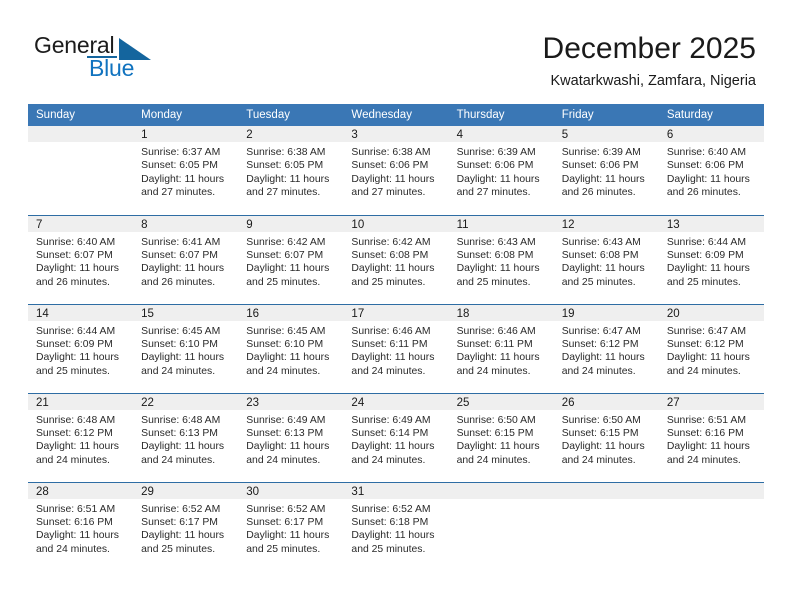 The width and height of the screenshot is (792, 612). I want to click on sunset-time: Sunset: 6:06 PM, so click(495, 166).